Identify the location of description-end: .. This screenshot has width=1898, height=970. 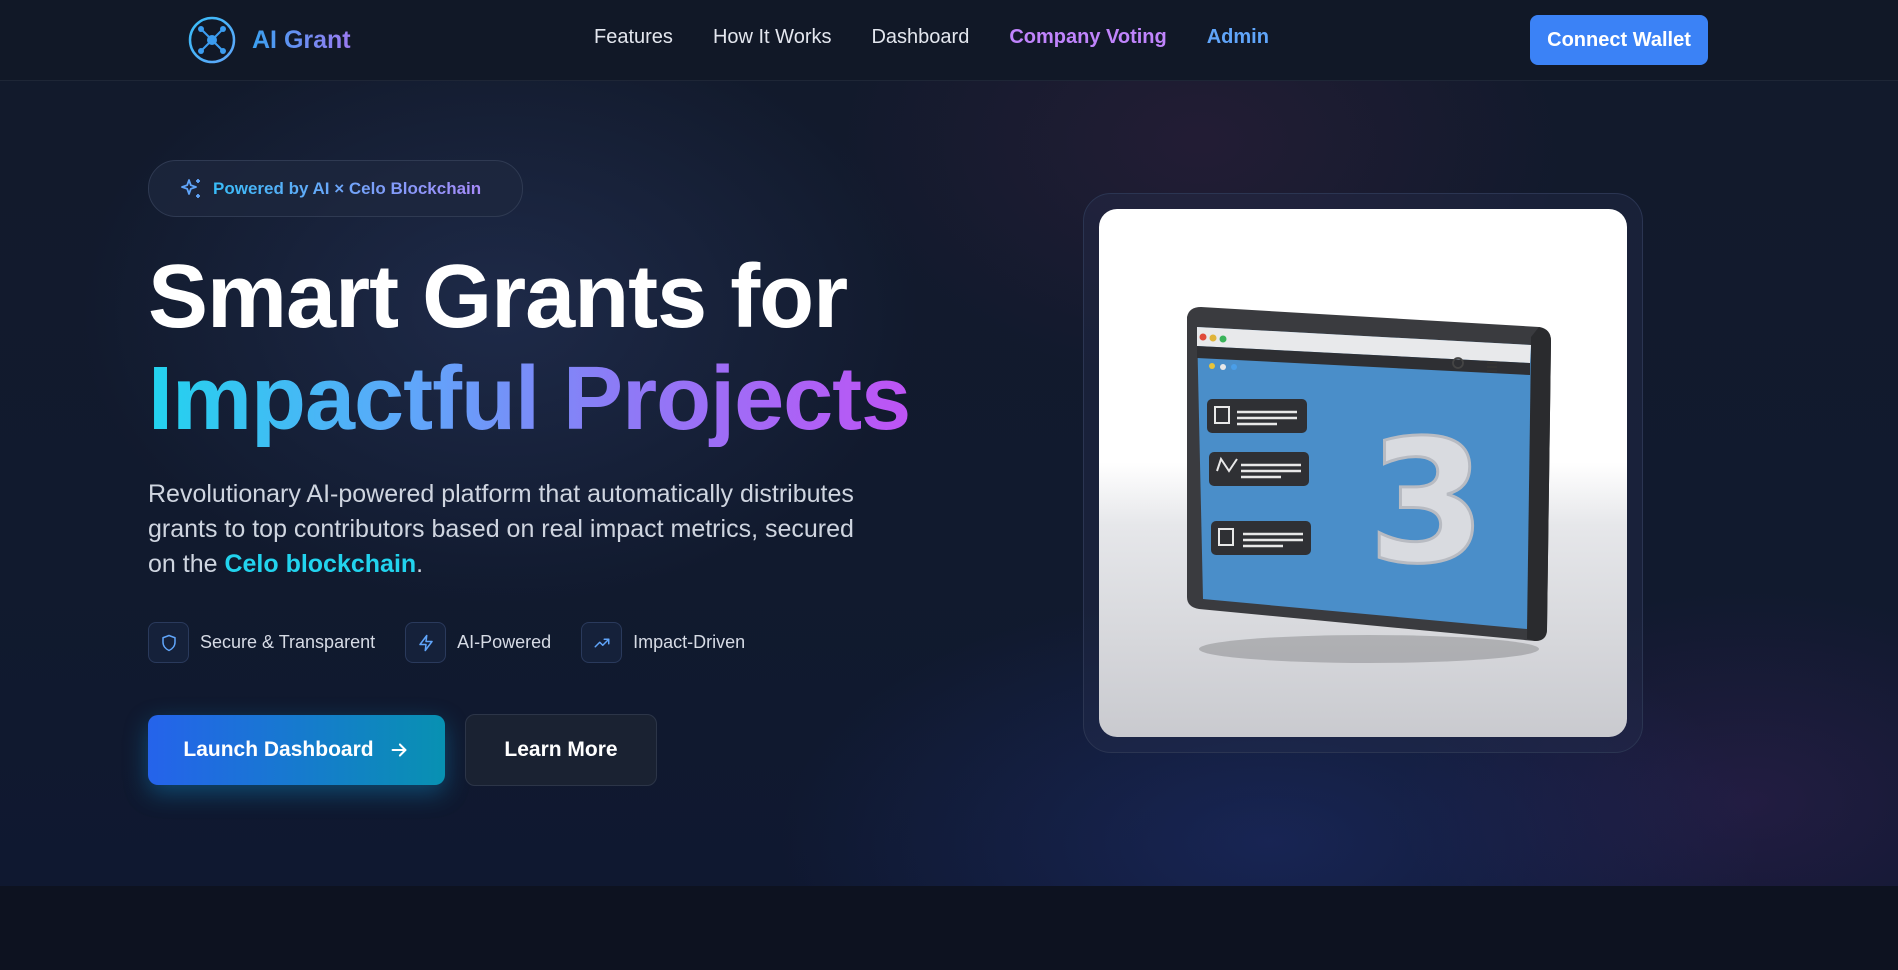
(420, 564).